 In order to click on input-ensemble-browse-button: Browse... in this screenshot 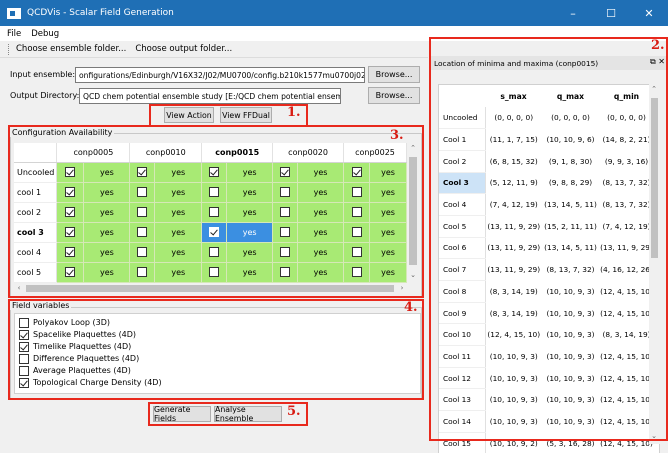, I will do `click(394, 74)`.